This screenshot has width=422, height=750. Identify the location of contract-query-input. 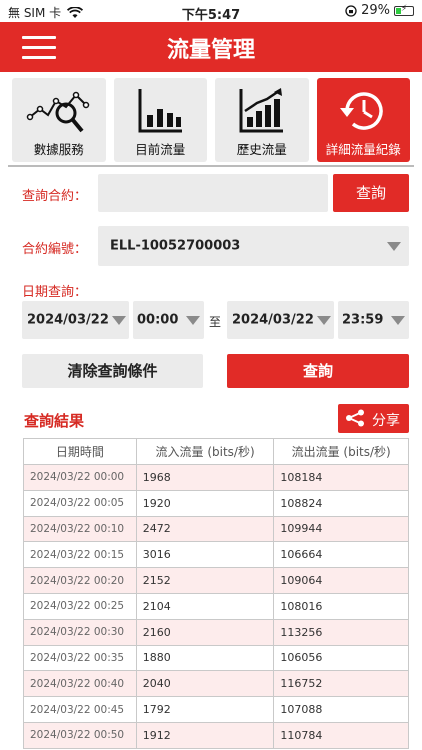
(213, 193).